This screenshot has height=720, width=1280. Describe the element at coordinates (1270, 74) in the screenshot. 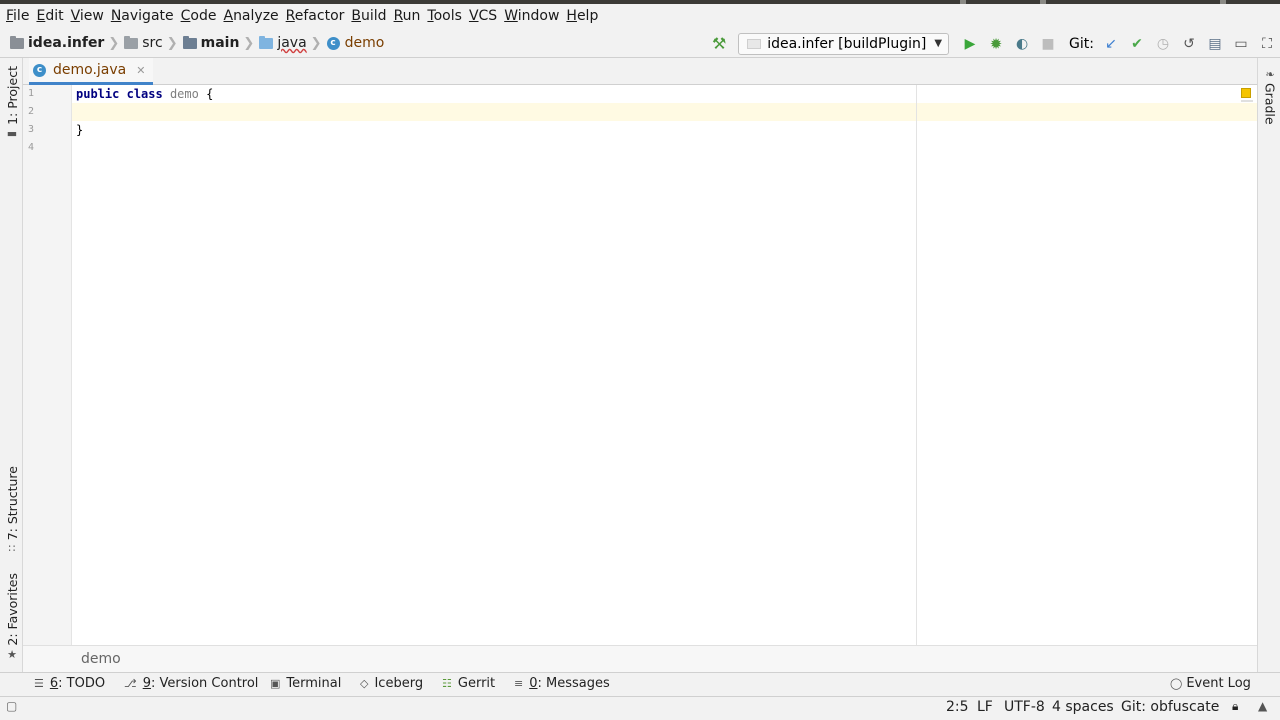

I see `gradle-elephant-icon: ❧` at that location.